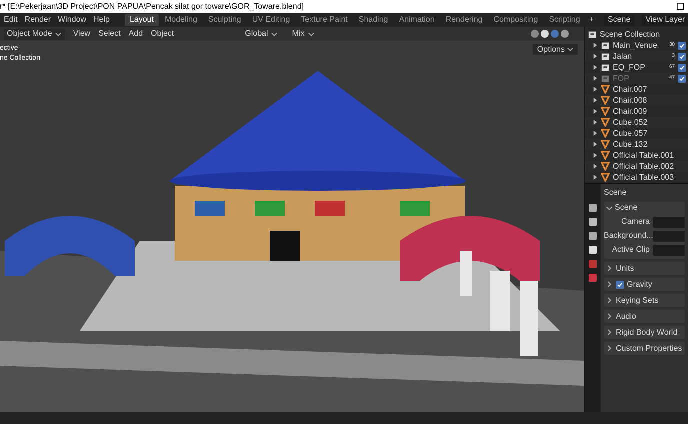  Describe the element at coordinates (644, 332) in the screenshot. I see `panel-header: Rigid Body World` at that location.